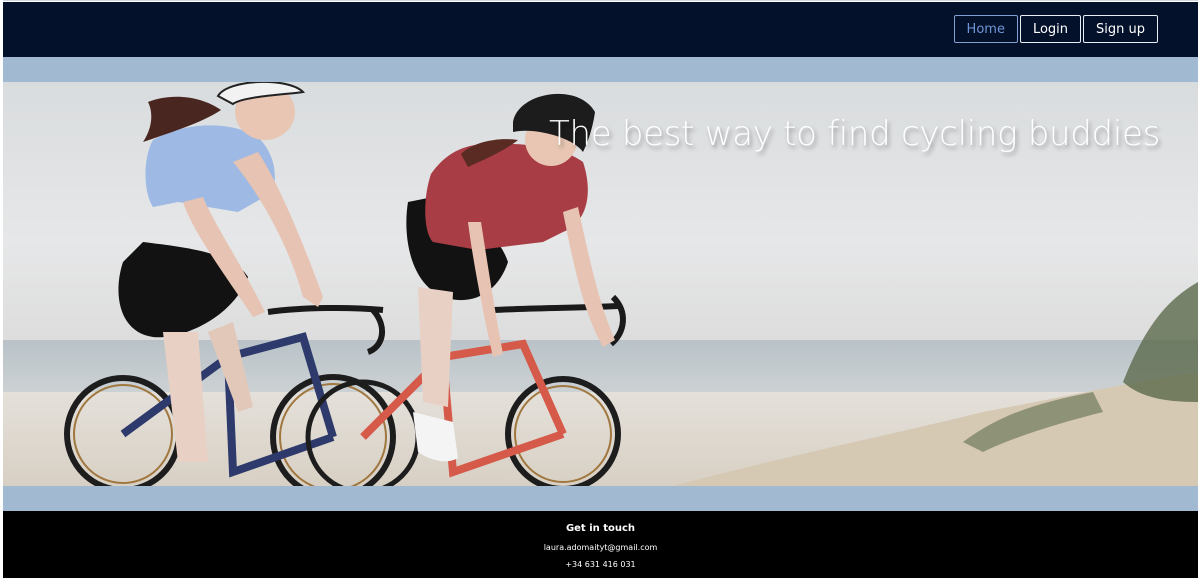 The width and height of the screenshot is (1200, 578). I want to click on nav-home-button: Home, so click(985, 29).